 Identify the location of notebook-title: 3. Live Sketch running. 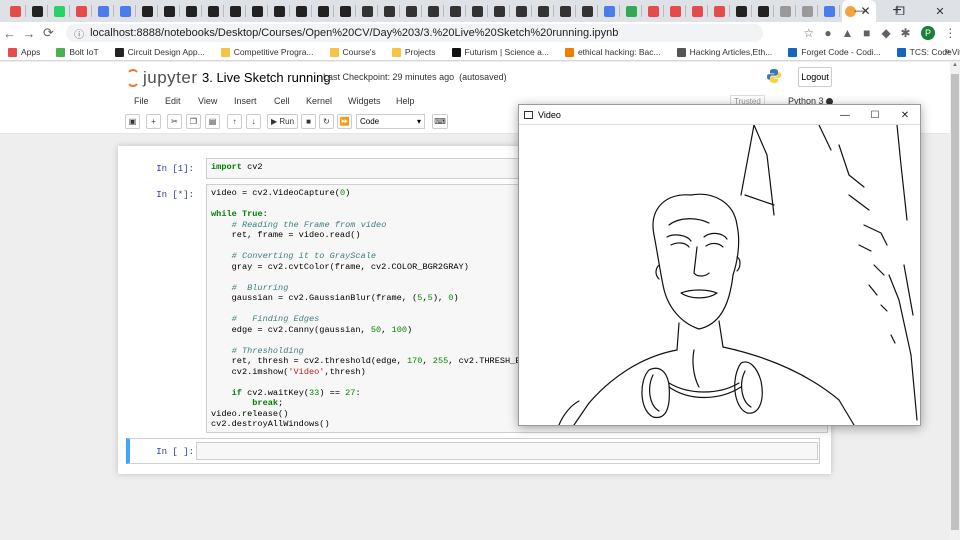
(266, 77).